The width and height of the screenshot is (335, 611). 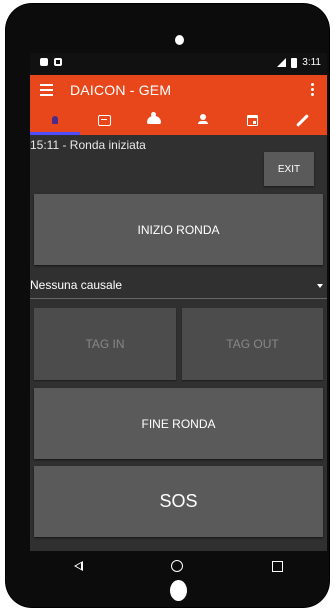 I want to click on dropdown-arrow-icon, so click(x=320, y=286).